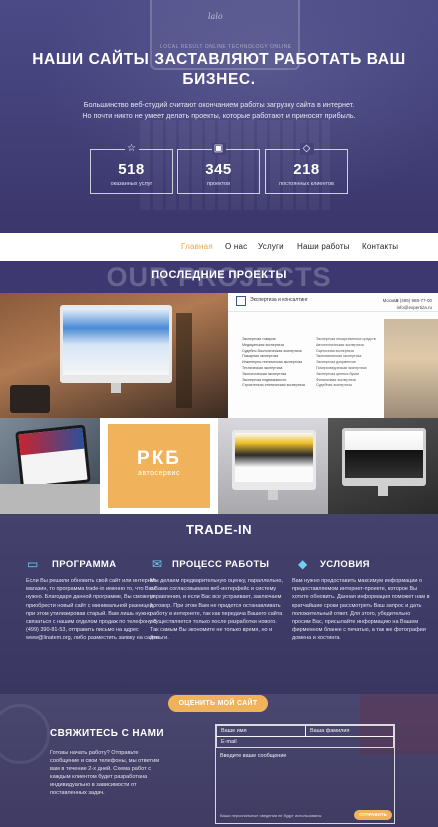 Image resolution: width=438 pixels, height=827 pixels. What do you see at coordinates (25, 734) in the screenshot?
I see `background-decor` at bounding box center [25, 734].